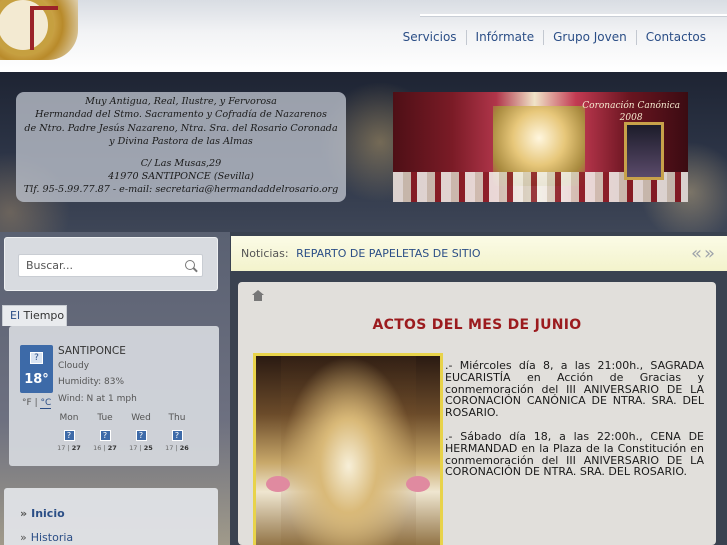 The width and height of the screenshot is (727, 545). Describe the element at coordinates (97, 399) in the screenshot. I see `weather-wind: Wind: N at 1 mph` at that location.